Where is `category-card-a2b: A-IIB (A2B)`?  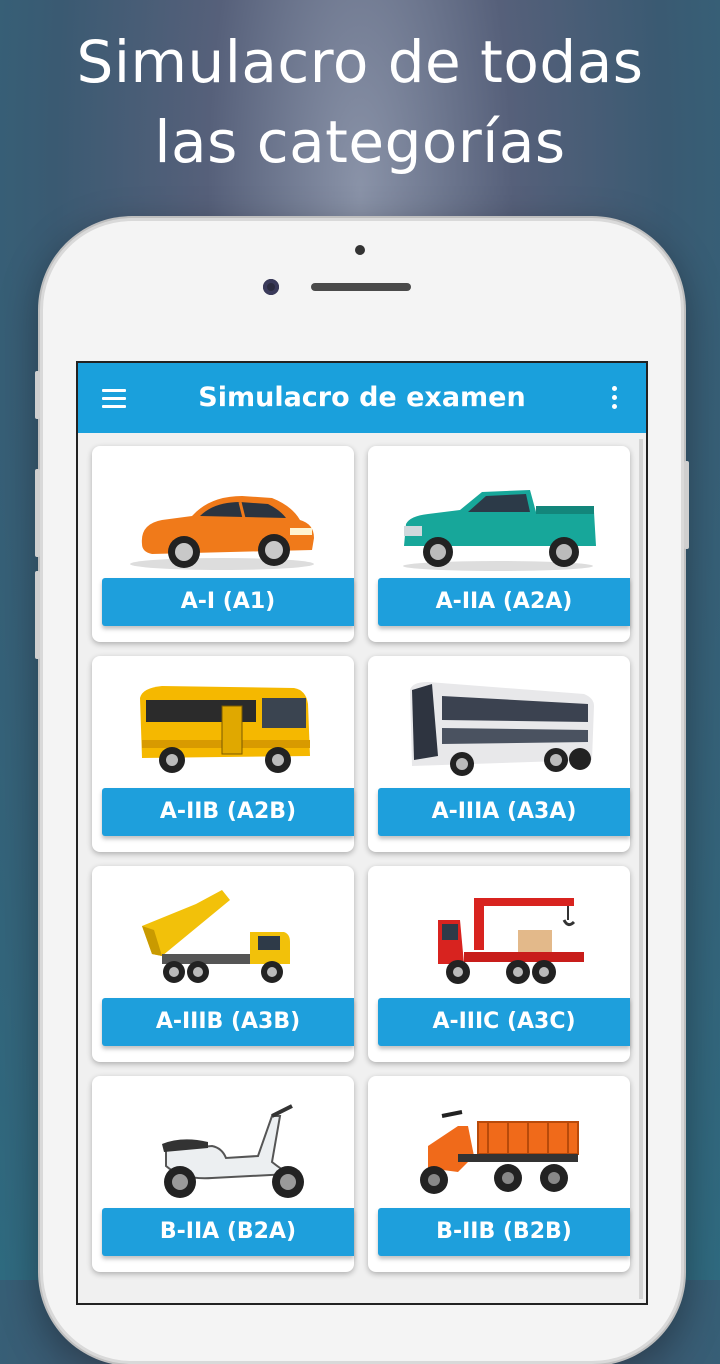
category-card-a2b: A-IIB (A2B) is located at coordinates (223, 754).